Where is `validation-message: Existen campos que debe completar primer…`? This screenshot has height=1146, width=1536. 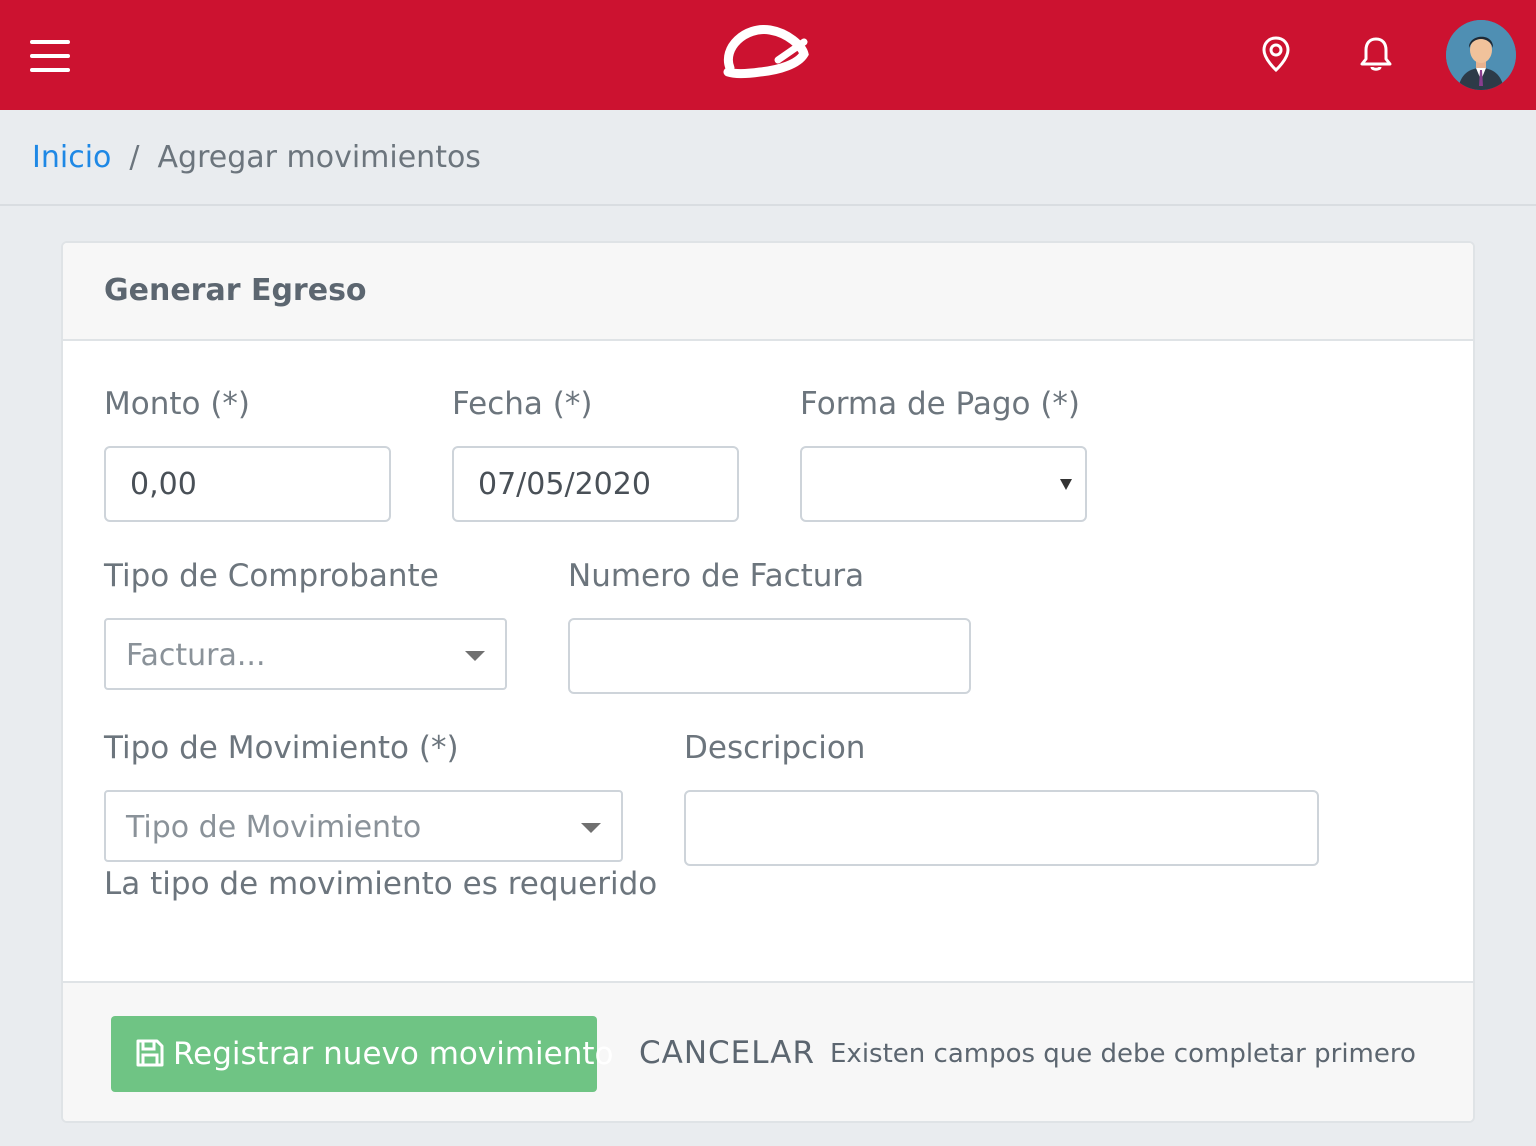
validation-message: Existen campos que debe completar primer… is located at coordinates (1123, 1054).